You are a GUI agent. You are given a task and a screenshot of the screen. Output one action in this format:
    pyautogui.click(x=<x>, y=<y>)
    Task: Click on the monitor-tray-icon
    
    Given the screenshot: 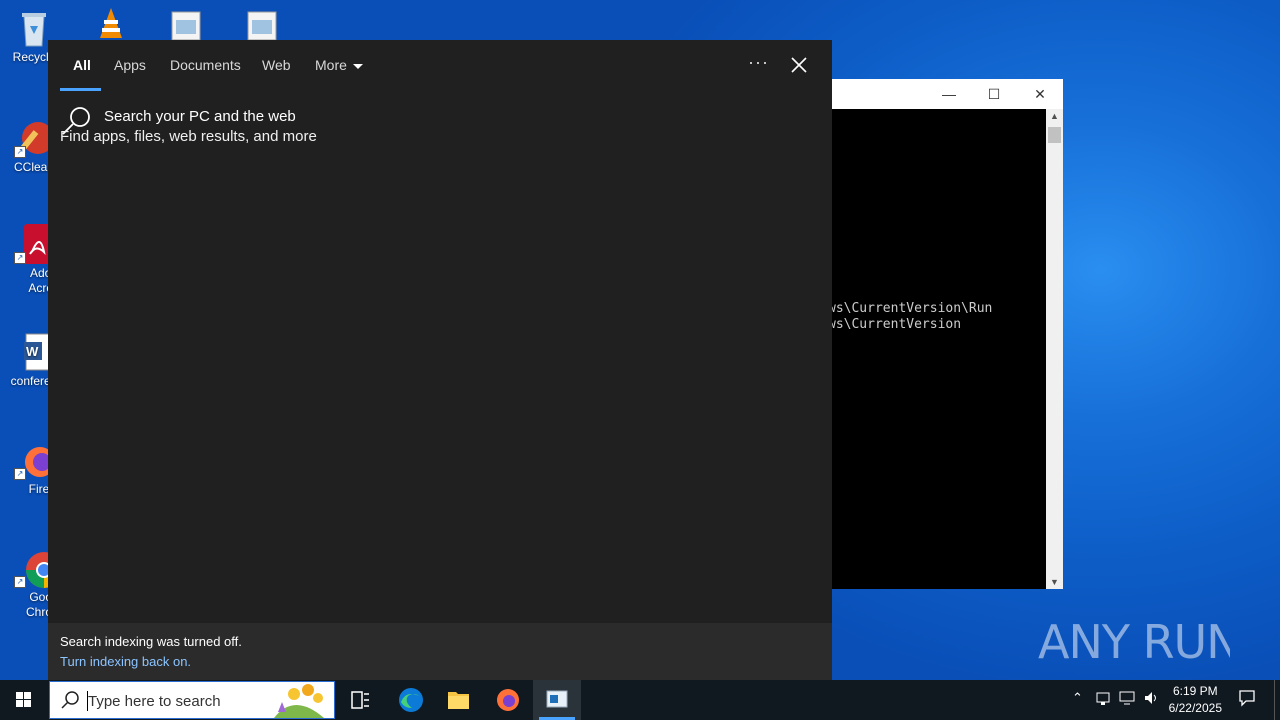 What is the action you would take?
    pyautogui.click(x=1127, y=699)
    